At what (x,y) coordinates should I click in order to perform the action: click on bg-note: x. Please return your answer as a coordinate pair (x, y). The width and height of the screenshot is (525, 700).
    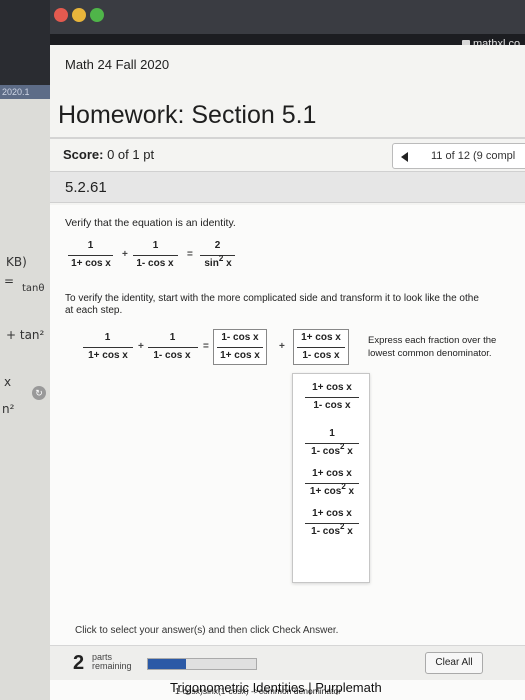
    Looking at the image, I should click on (8, 382).